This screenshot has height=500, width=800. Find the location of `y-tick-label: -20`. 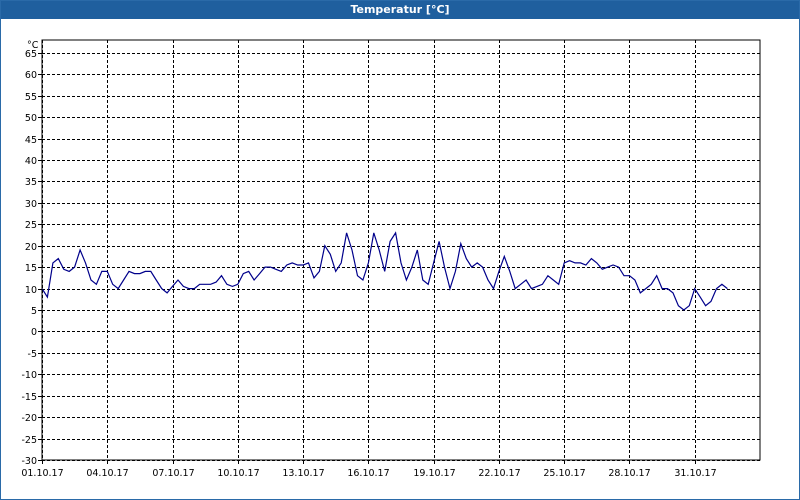

y-tick-label: -20 is located at coordinates (29, 418).